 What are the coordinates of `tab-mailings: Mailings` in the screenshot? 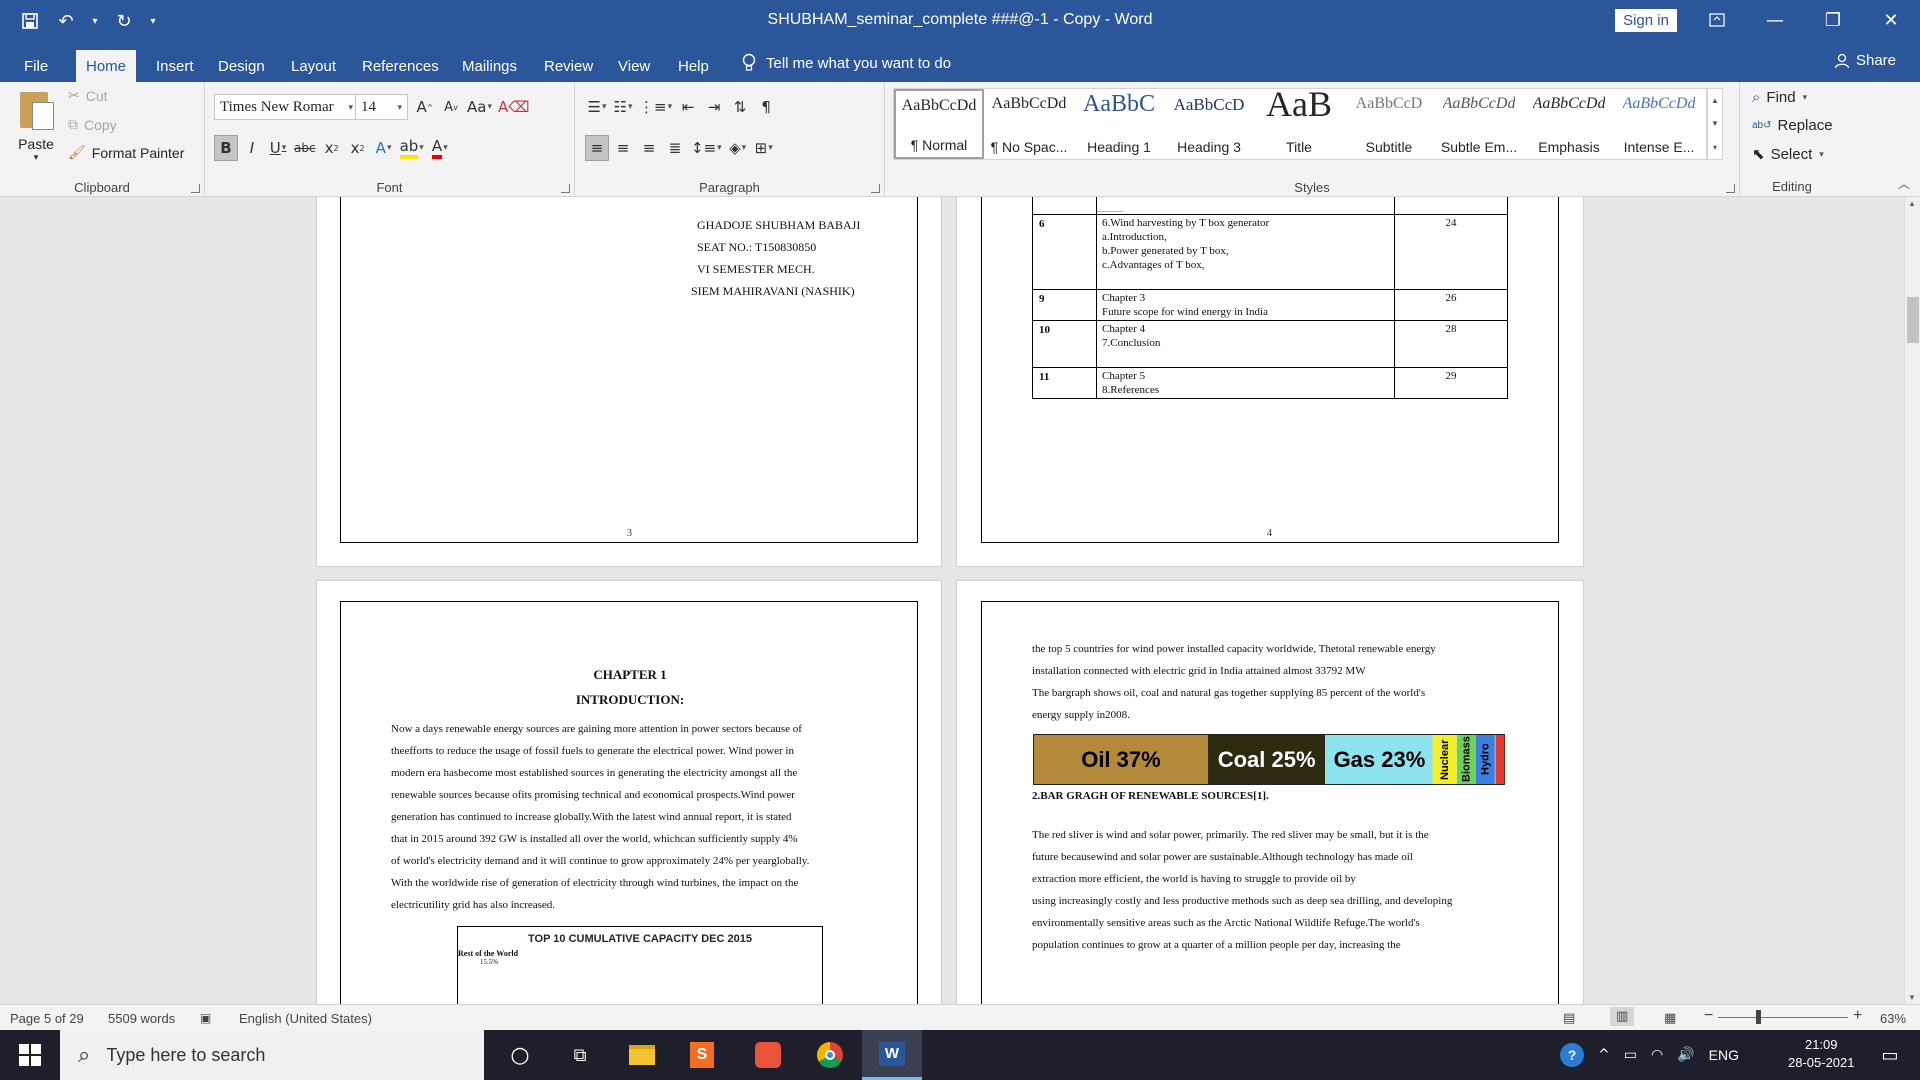 It's located at (489, 66).